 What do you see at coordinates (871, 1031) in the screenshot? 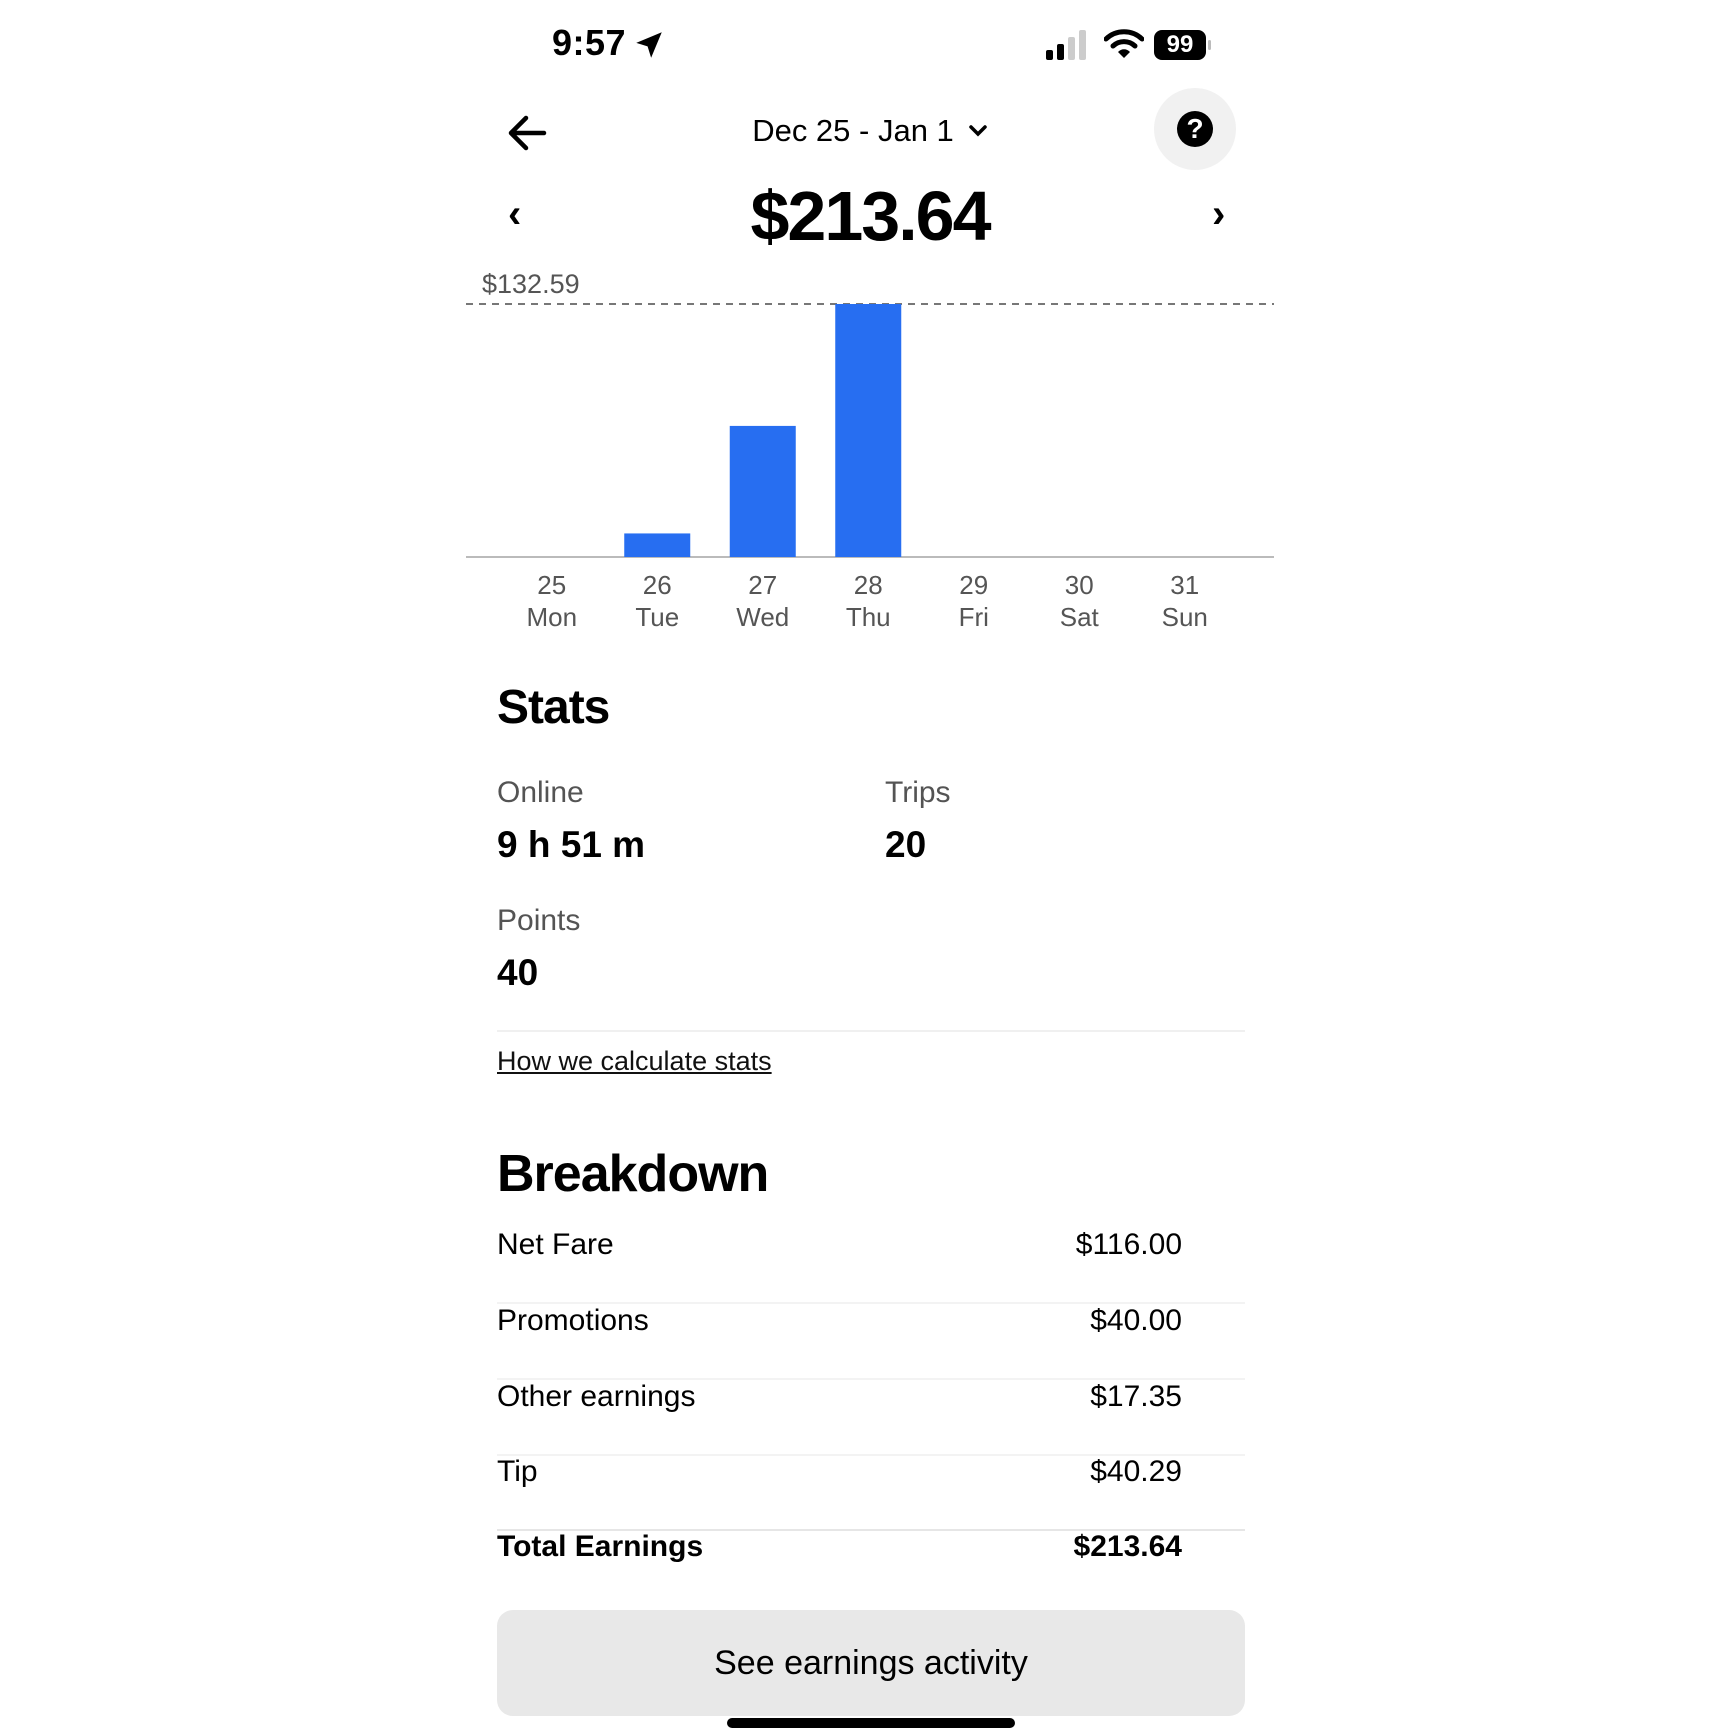
I see `divider` at bounding box center [871, 1031].